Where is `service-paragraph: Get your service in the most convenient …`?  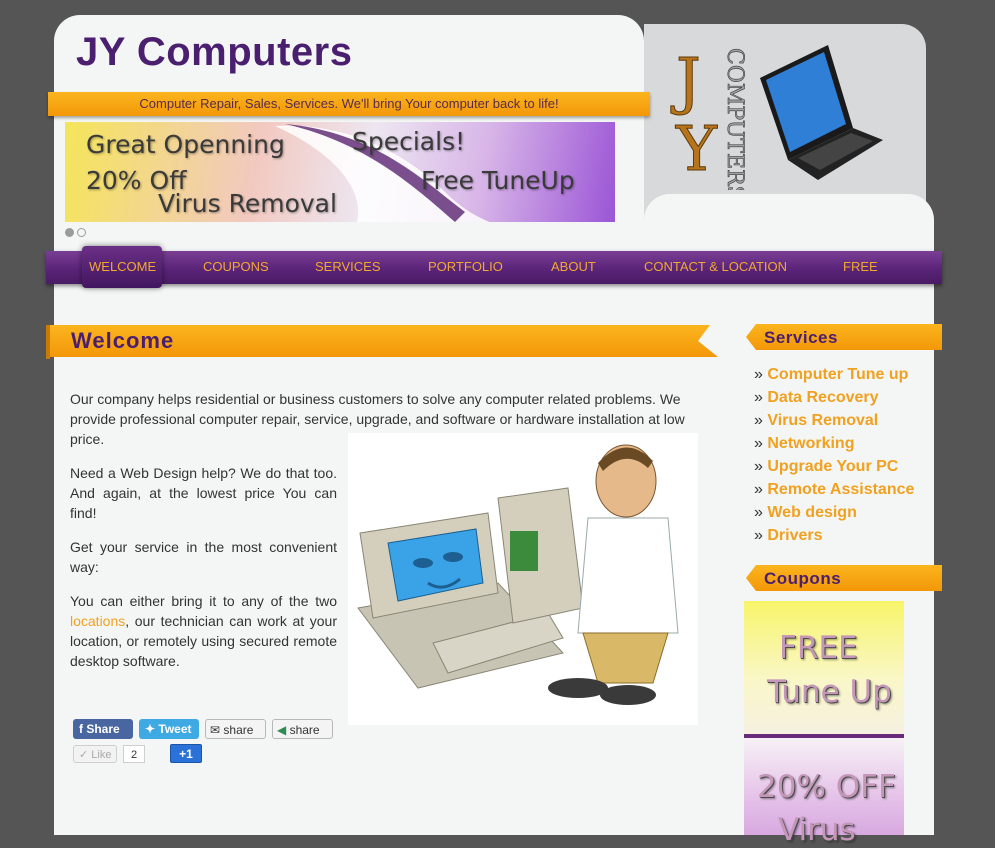
service-paragraph: Get your service in the most convenient … is located at coordinates (203, 557).